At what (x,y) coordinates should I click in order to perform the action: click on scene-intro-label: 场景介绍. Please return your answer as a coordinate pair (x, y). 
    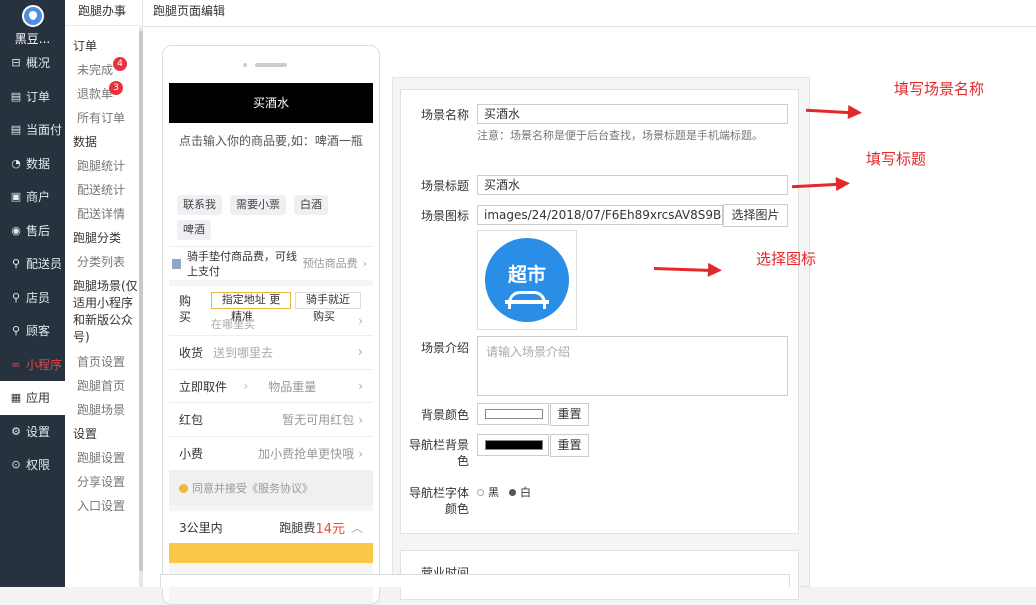
    Looking at the image, I should click on (444, 348).